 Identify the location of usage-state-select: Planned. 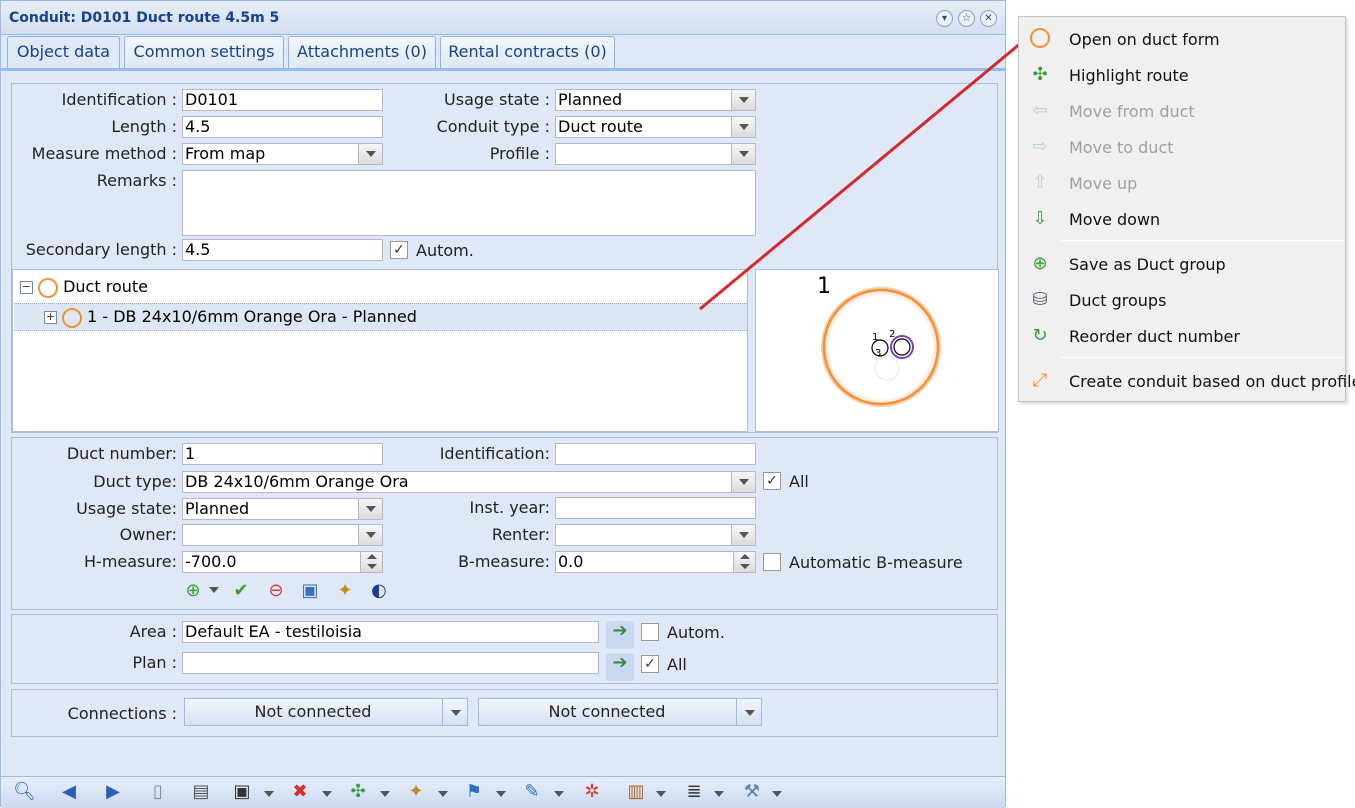
(655, 100).